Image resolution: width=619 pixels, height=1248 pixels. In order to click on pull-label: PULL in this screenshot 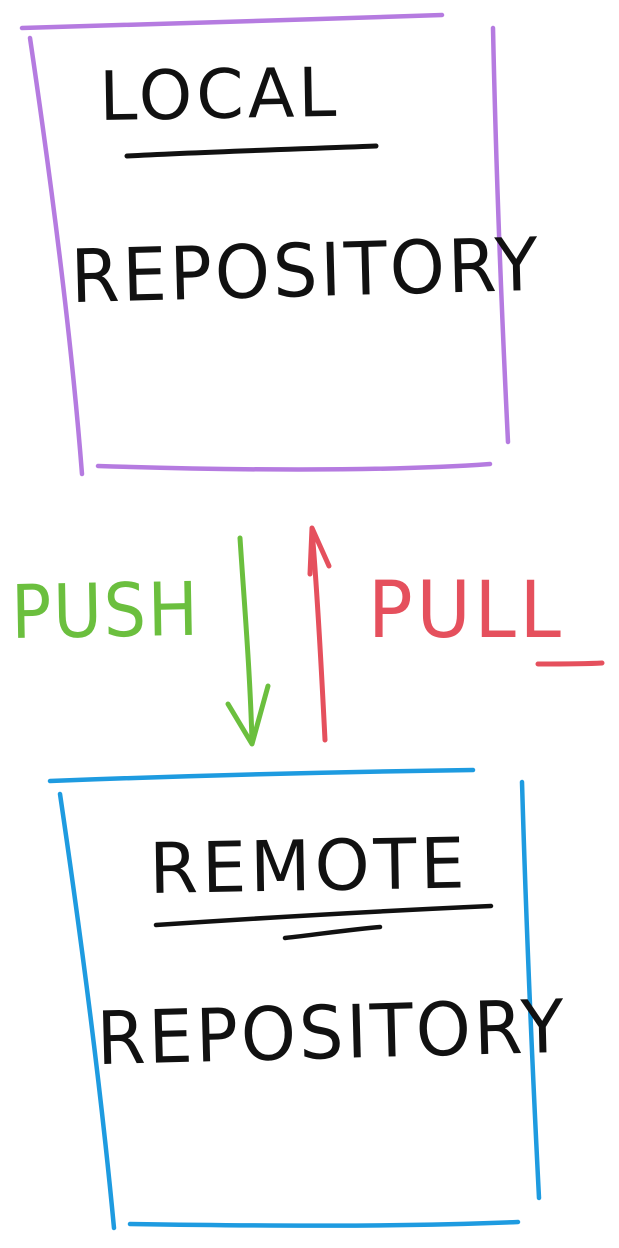, I will do `click(466, 611)`.